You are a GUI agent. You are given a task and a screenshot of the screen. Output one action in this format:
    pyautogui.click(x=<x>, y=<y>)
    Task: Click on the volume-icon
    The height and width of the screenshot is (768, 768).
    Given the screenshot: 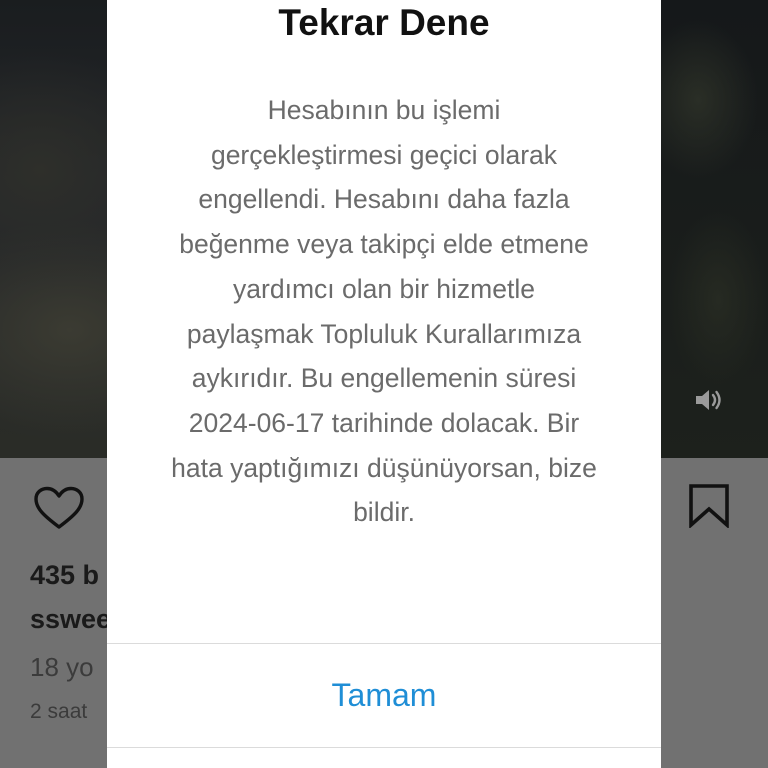 What is the action you would take?
    pyautogui.click(x=708, y=400)
    